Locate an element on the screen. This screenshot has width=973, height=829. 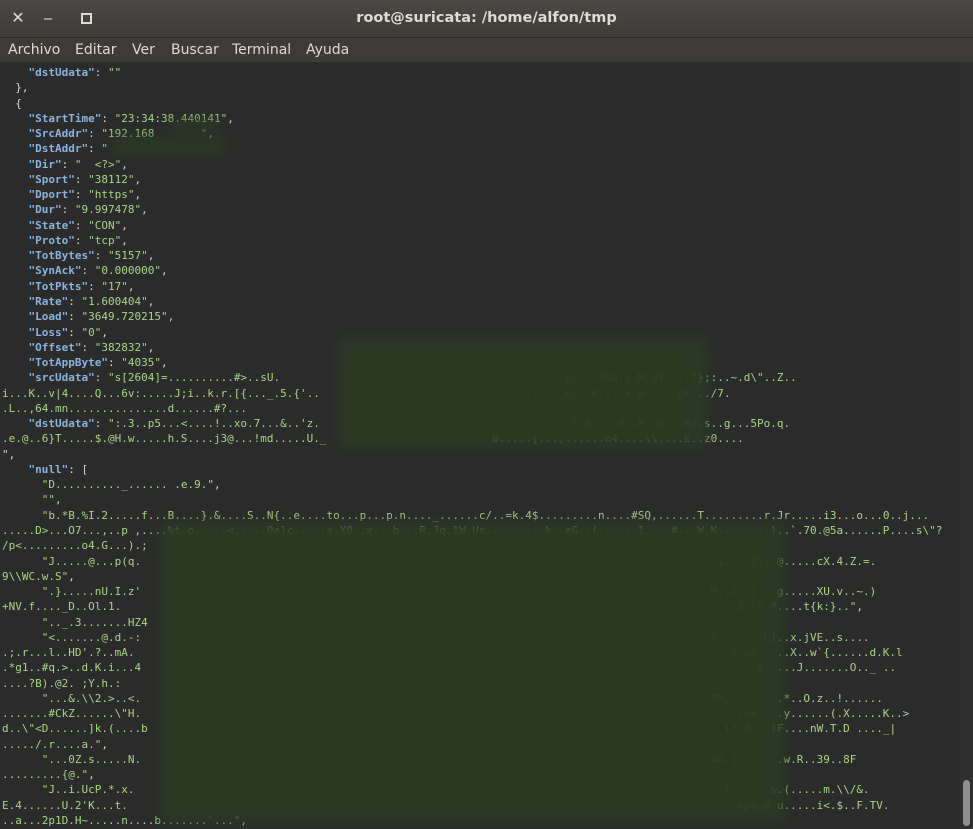
menu-editar: Editar is located at coordinates (95, 50).